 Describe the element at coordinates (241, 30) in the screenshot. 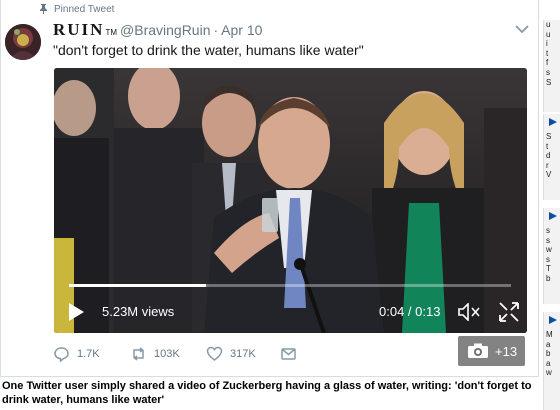

I see `tweet-date: Apr 10` at that location.